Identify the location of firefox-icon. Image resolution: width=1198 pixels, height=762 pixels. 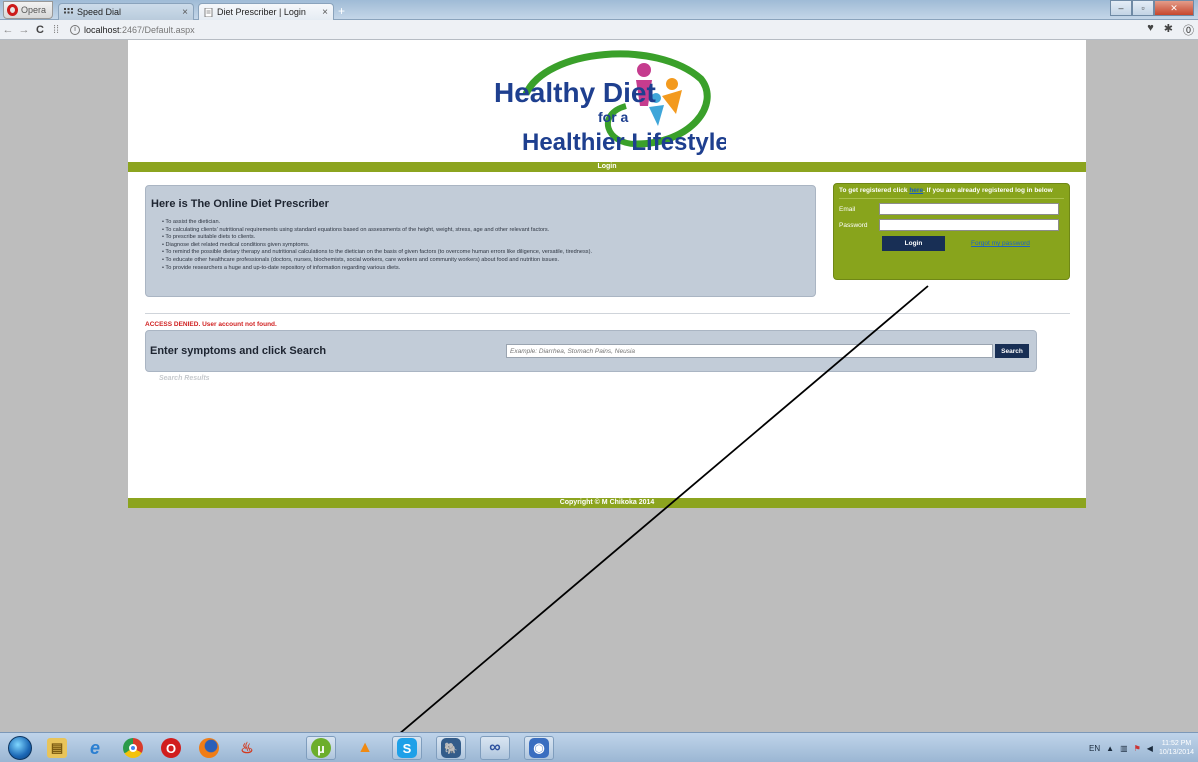
(209, 748).